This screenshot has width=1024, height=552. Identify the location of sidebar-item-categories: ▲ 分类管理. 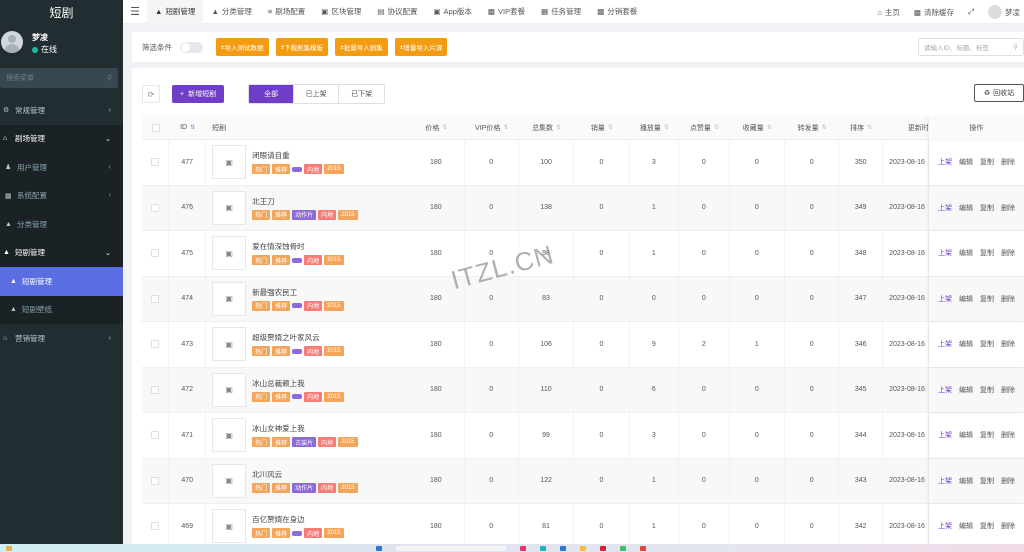
(61, 224).